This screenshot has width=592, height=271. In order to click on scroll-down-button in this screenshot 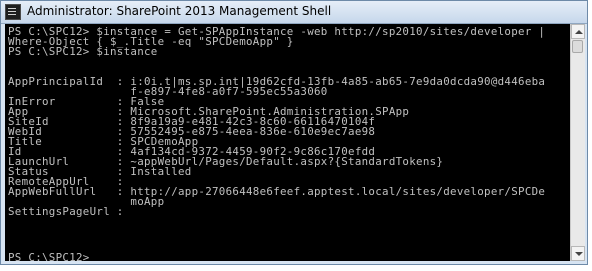, I will do `click(578, 253)`.